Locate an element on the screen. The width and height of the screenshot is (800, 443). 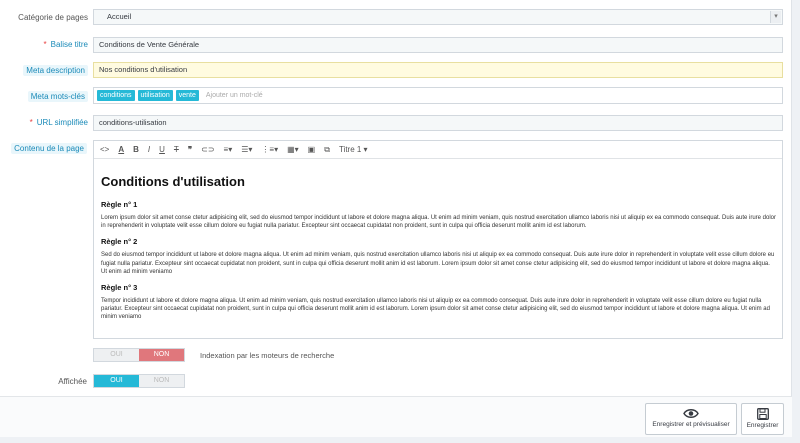
link-icon: ⊂⊃ is located at coordinates (207, 149).